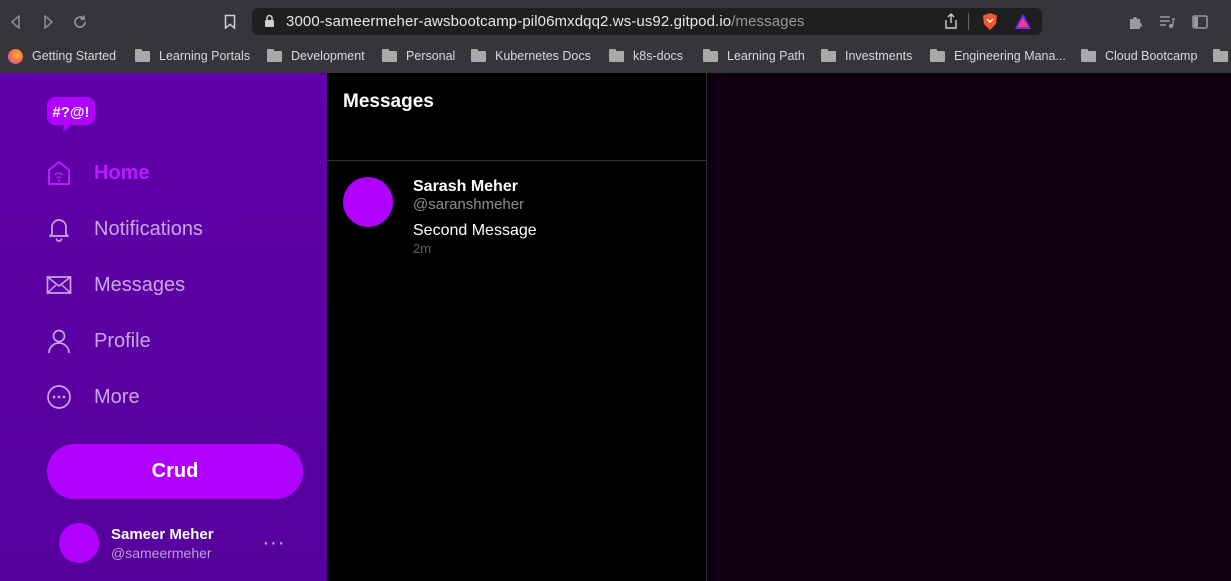  Describe the element at coordinates (543, 56) in the screenshot. I see `bookmark-label: Kubernetes Docs` at that location.